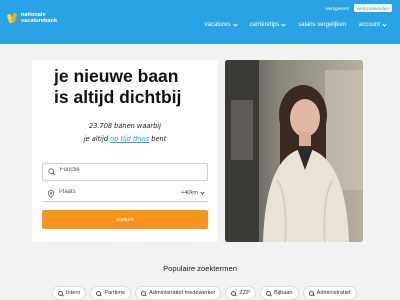 The height and width of the screenshot is (300, 400). Describe the element at coordinates (125, 219) in the screenshot. I see `search-button: zoeken` at that location.